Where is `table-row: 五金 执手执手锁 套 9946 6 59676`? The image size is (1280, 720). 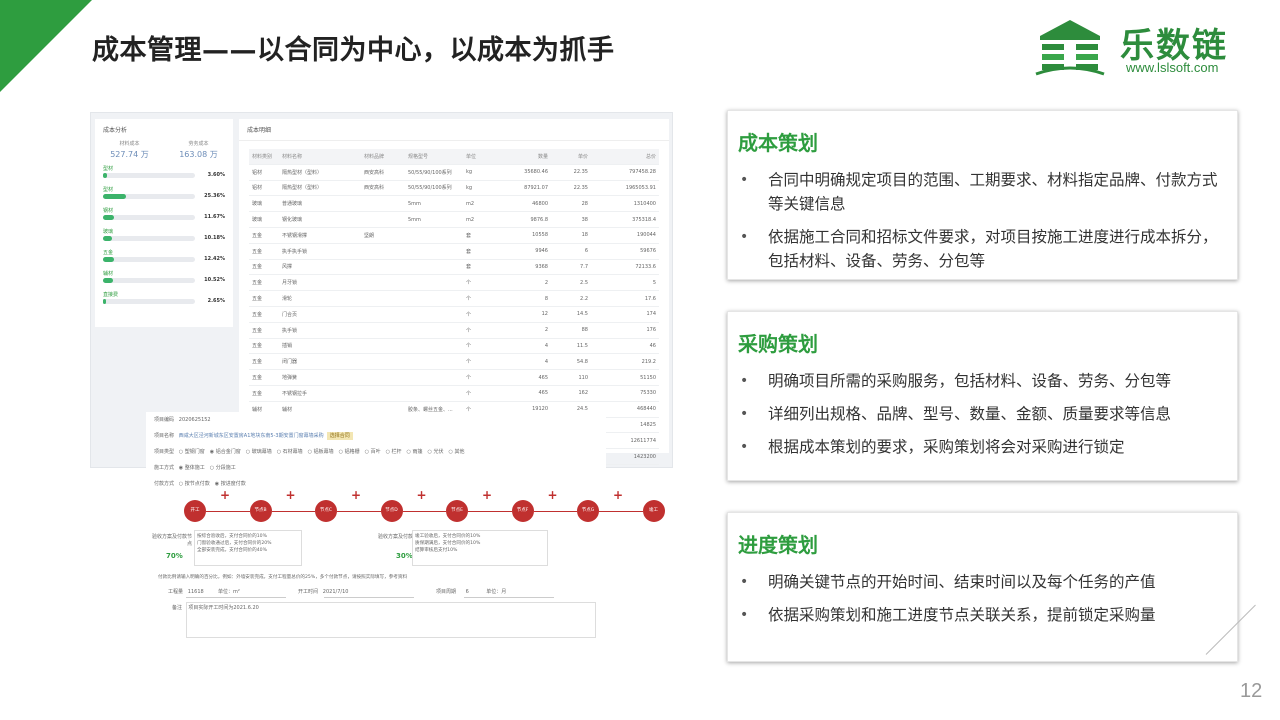 table-row: 五金 执手执手锁 套 9946 6 59676 is located at coordinates (454, 252).